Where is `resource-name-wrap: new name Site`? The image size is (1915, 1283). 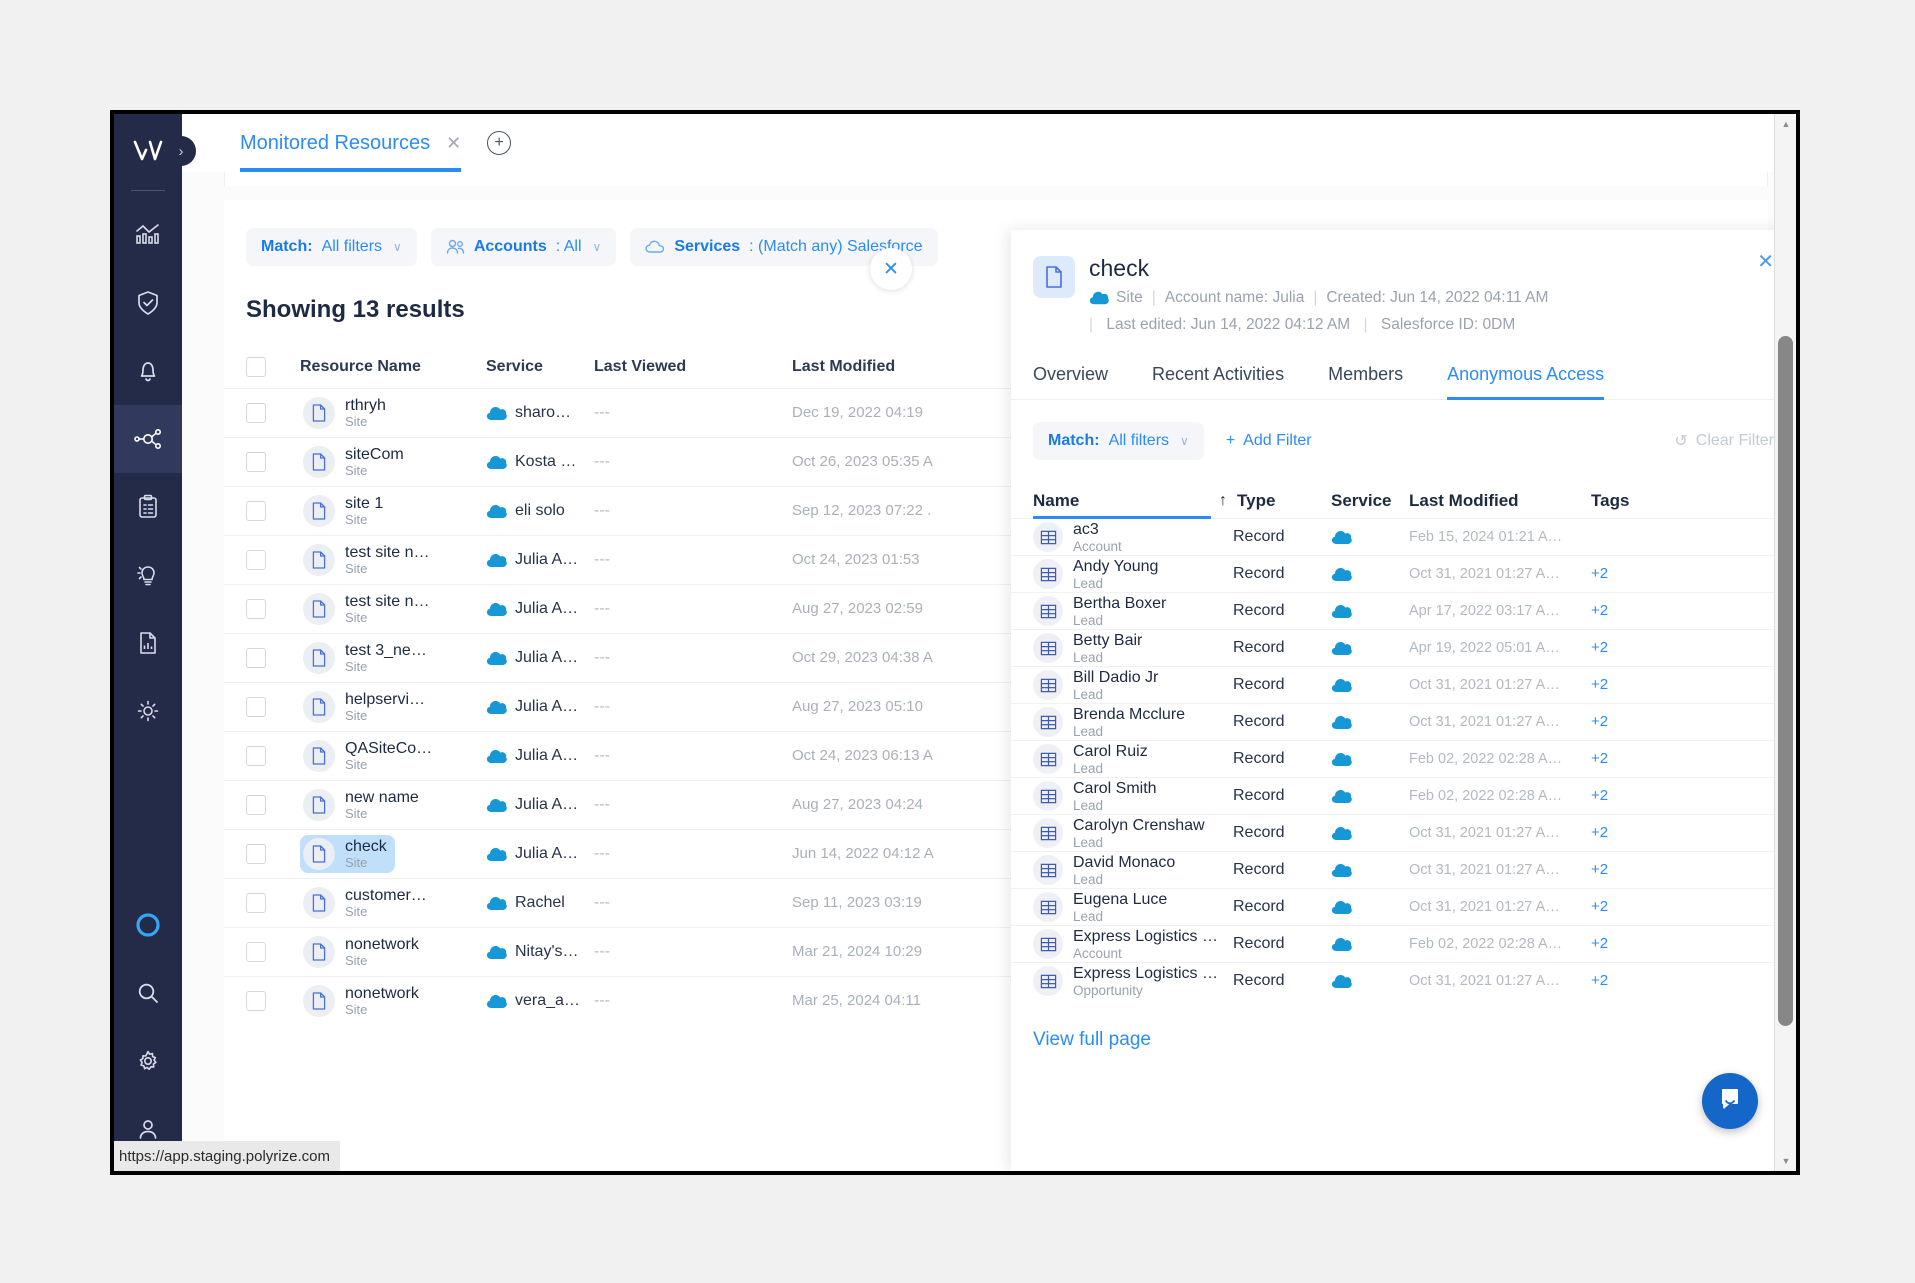 resource-name-wrap: new name Site is located at coordinates (363, 805).